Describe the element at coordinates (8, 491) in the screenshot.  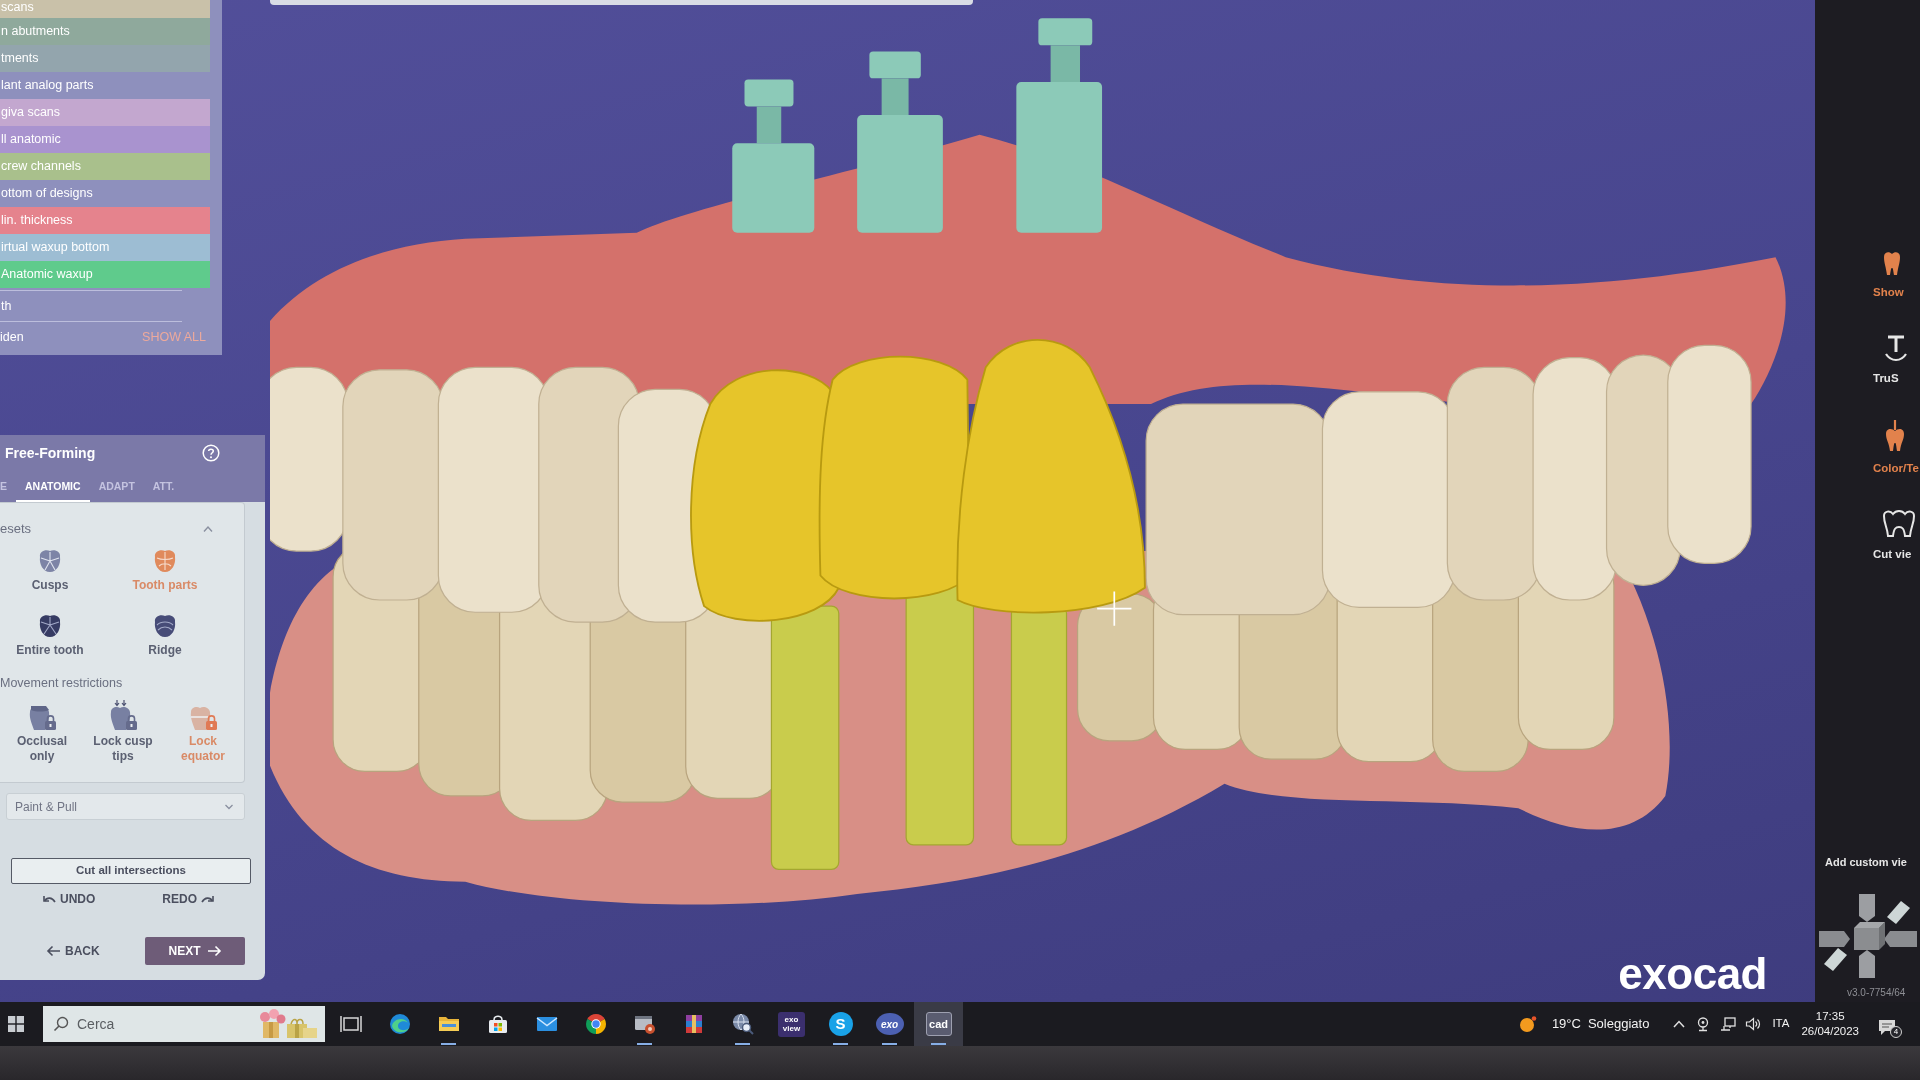
I see `tab: E` at that location.